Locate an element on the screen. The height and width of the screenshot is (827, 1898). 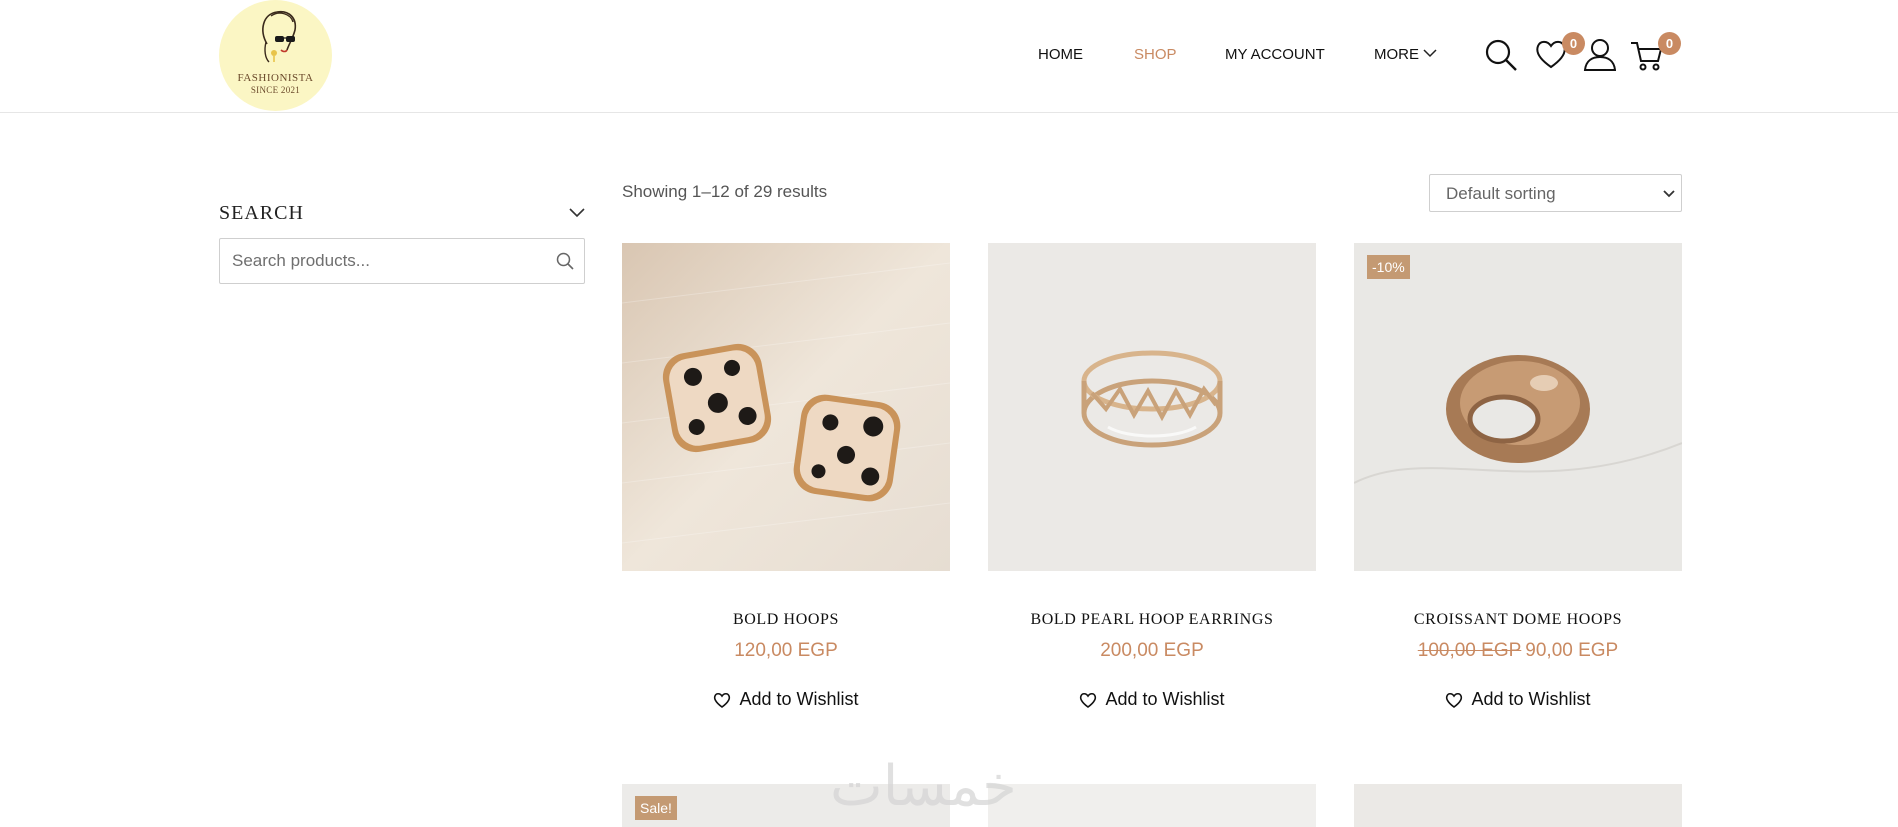
product-price: 200,00 EGP is located at coordinates (1152, 651).